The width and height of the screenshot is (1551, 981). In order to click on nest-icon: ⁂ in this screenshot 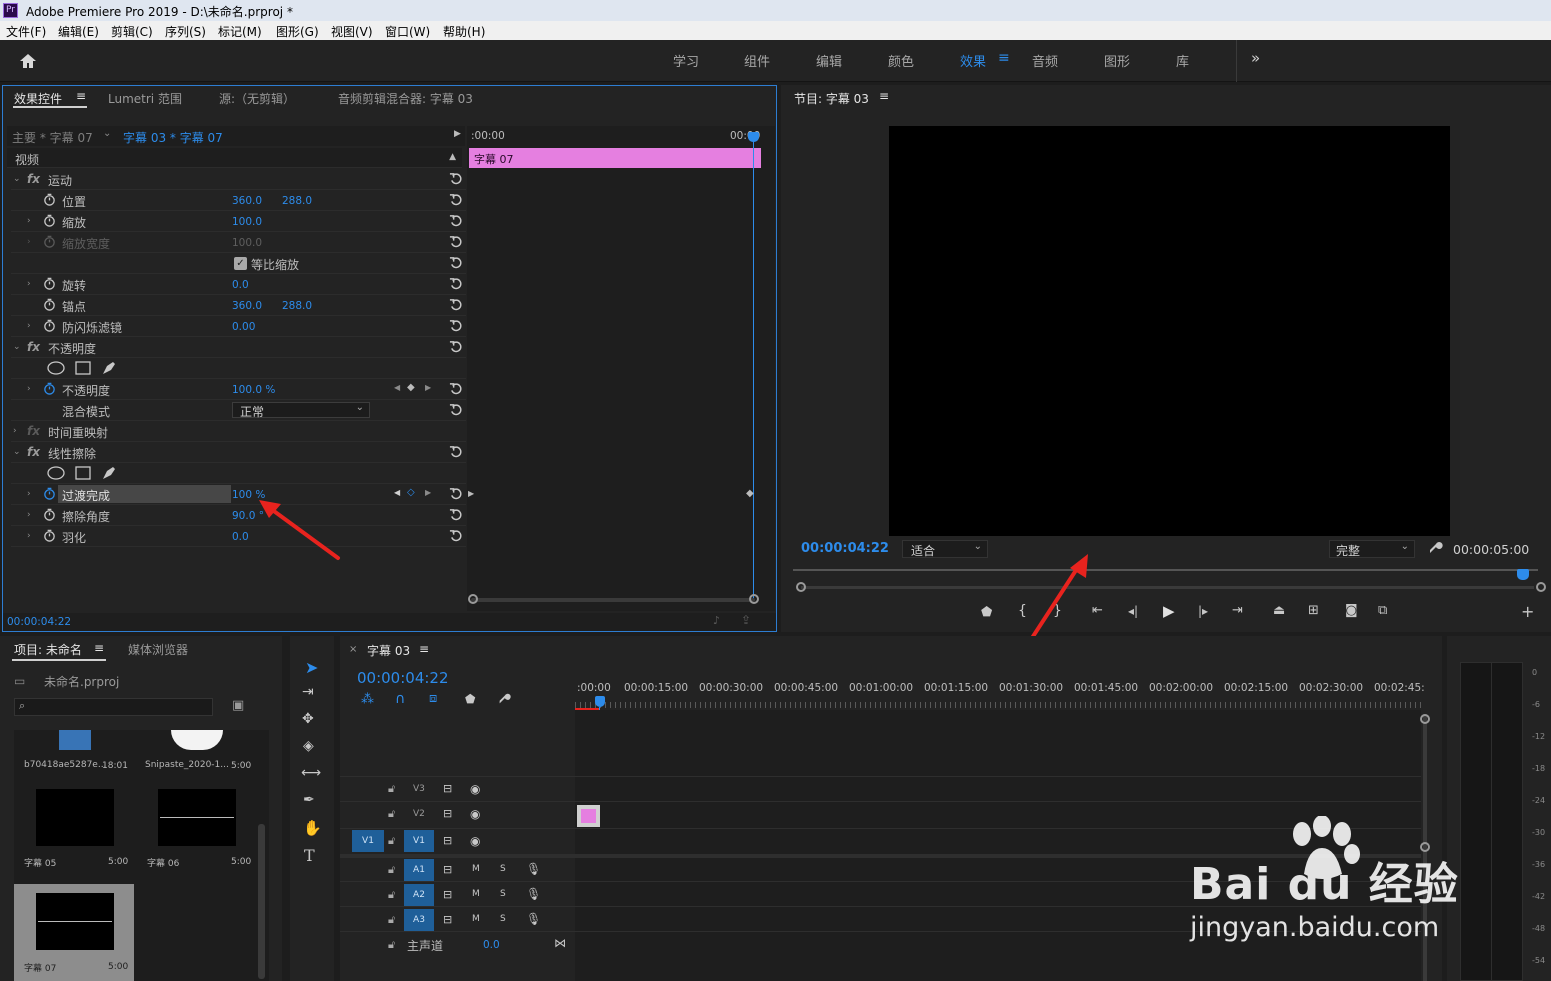, I will do `click(367, 699)`.